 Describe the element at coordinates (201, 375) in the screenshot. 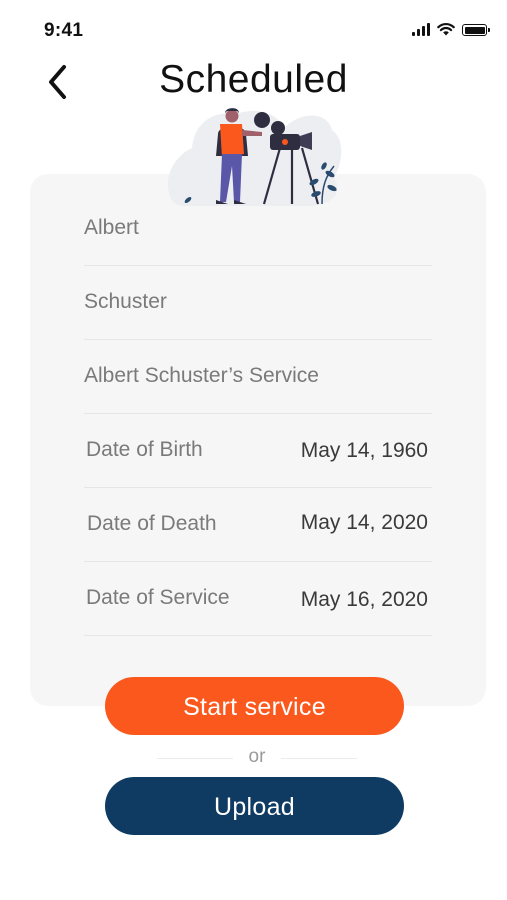

I see `service-name-value: Albert Schuster’s Service` at that location.